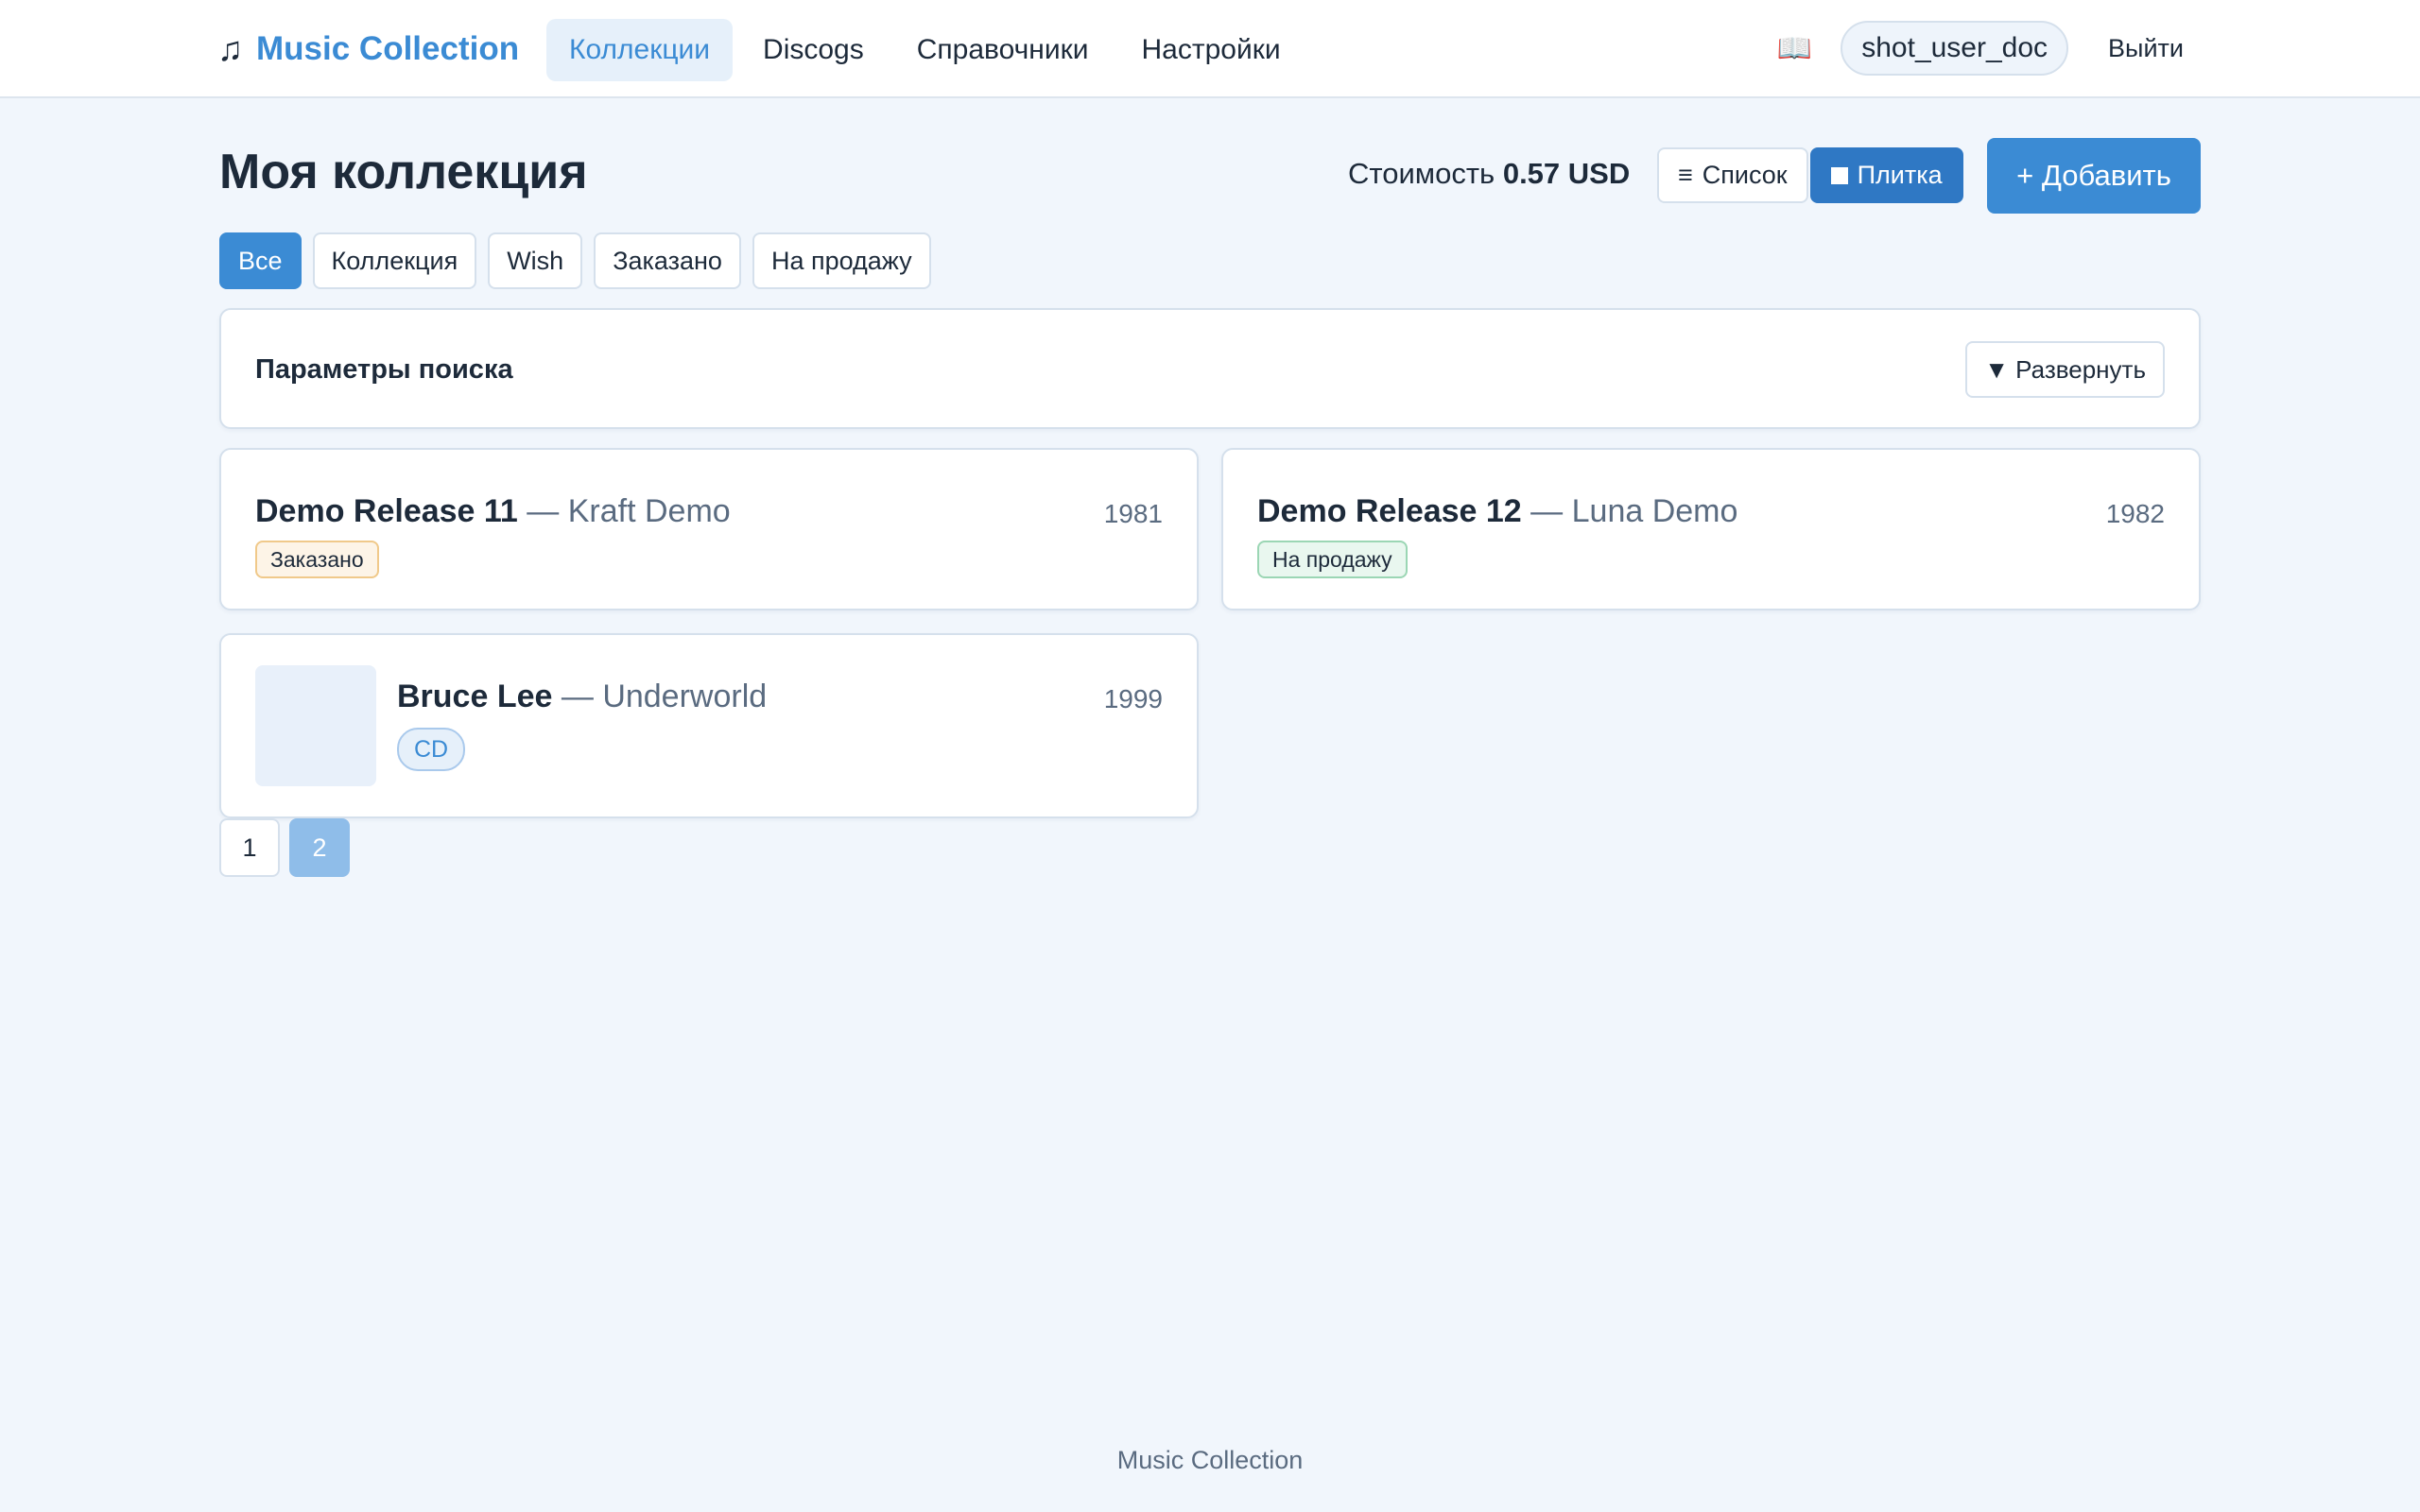 The width and height of the screenshot is (2420, 1512). What do you see at coordinates (2080, 369) in the screenshot?
I see `expand-label: Развернуть` at bounding box center [2080, 369].